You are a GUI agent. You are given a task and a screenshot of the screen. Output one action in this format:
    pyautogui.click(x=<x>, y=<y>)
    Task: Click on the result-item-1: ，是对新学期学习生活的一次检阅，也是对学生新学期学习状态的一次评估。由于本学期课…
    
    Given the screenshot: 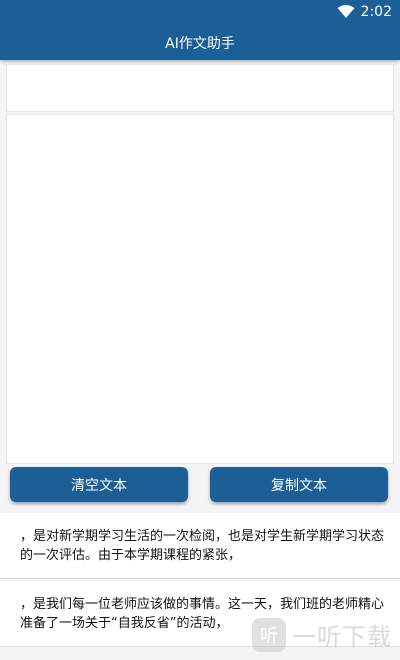 What is the action you would take?
    pyautogui.click(x=200, y=546)
    